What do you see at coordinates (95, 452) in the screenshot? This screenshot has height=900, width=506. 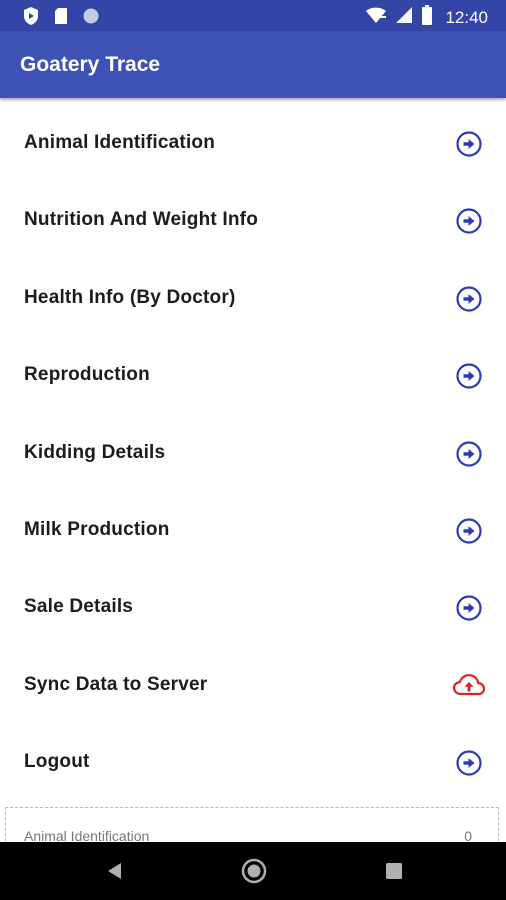 I see `menu-item-label: Kidding Details` at bounding box center [95, 452].